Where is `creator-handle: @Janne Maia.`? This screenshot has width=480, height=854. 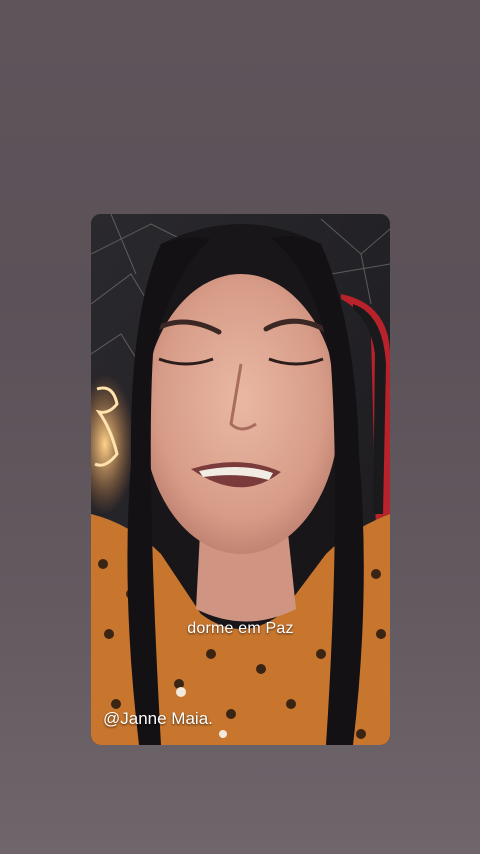 creator-handle: @Janne Maia. is located at coordinates (158, 719).